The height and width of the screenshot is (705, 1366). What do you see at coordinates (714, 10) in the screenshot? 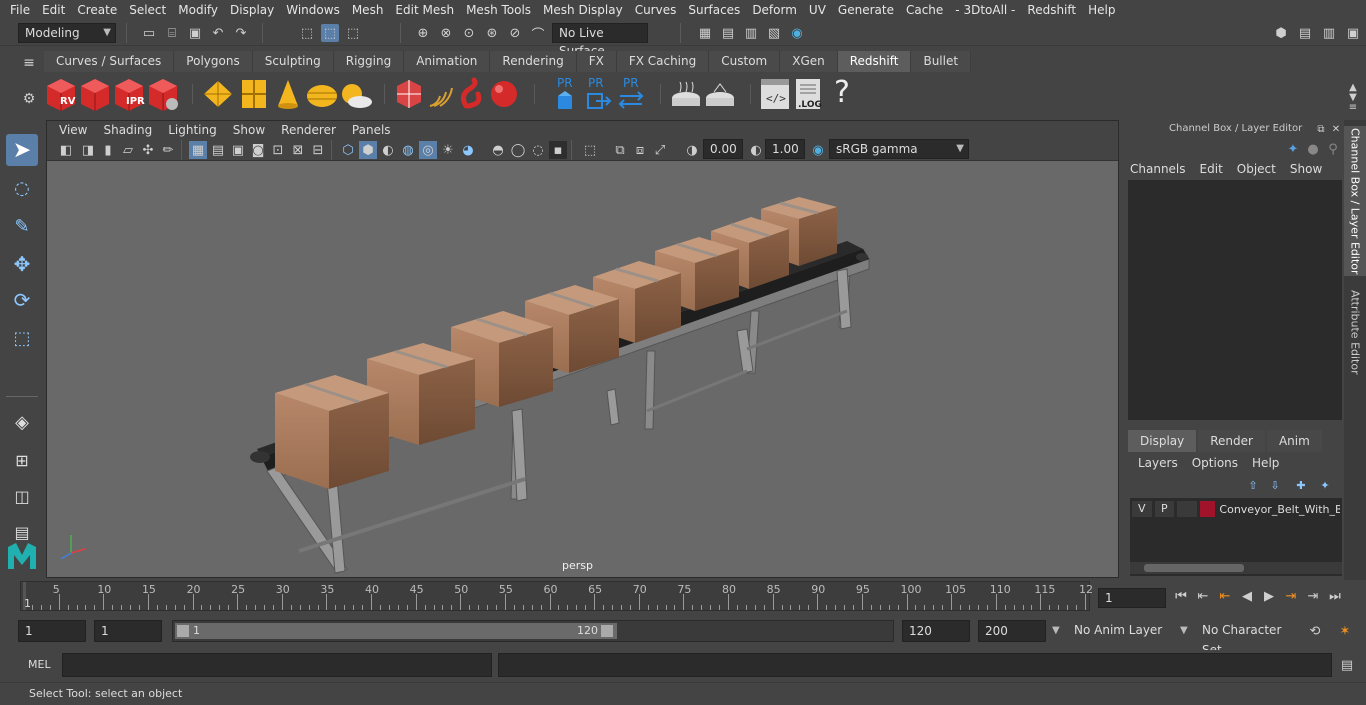
I see `menu-surfaces: Surfaces` at bounding box center [714, 10].